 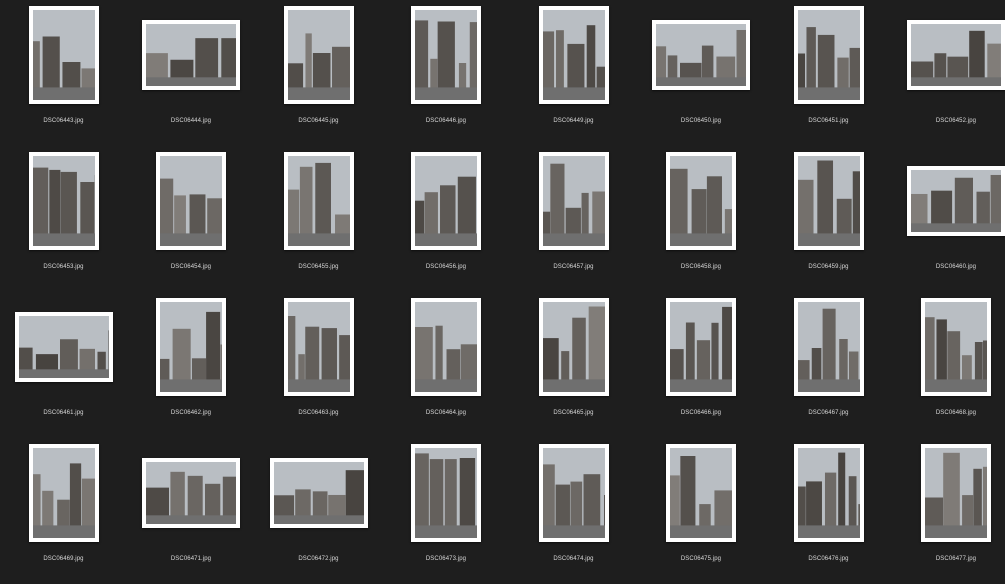 I want to click on filename-label: DSC06458.jpg, so click(x=701, y=267).